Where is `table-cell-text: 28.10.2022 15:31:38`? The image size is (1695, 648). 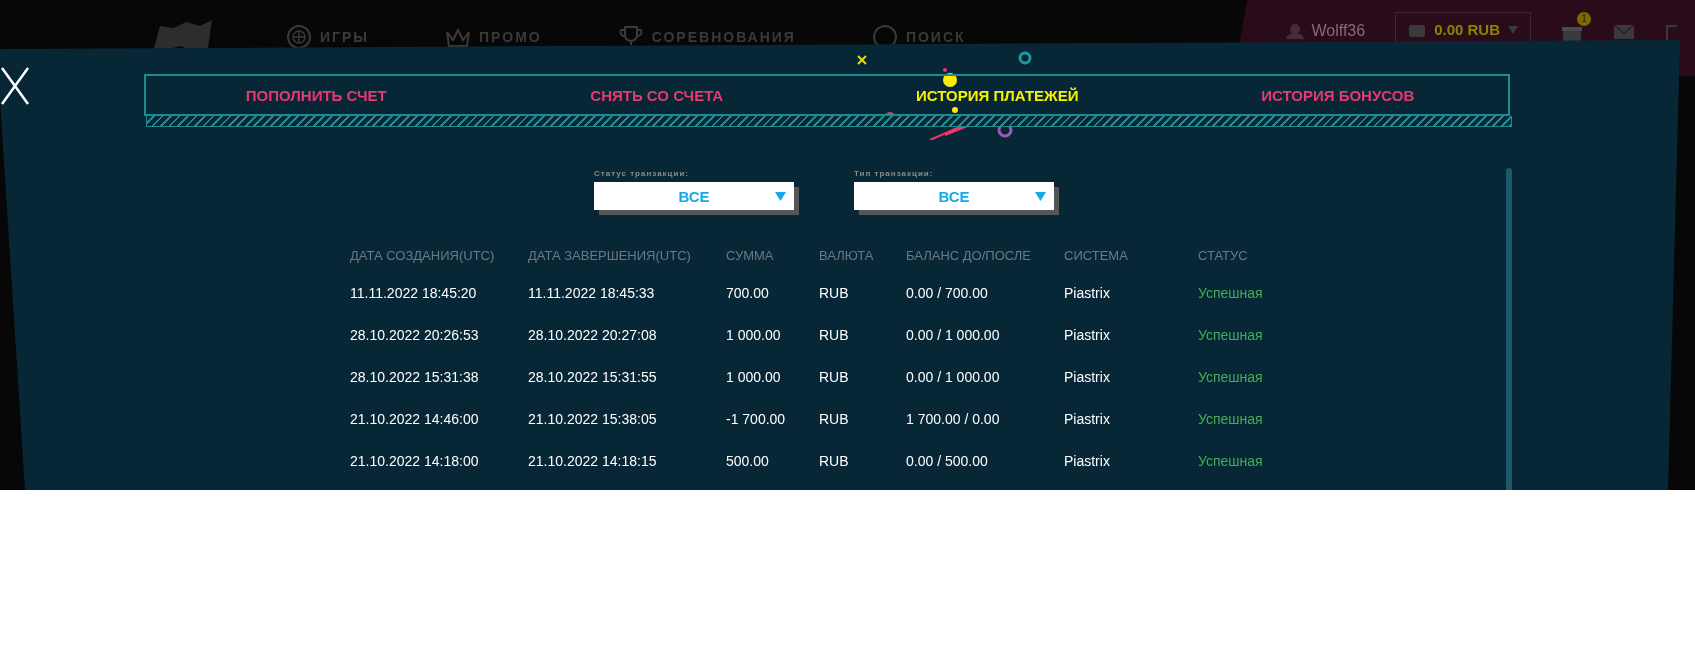 table-cell-text: 28.10.2022 15:31:38 is located at coordinates (415, 377).